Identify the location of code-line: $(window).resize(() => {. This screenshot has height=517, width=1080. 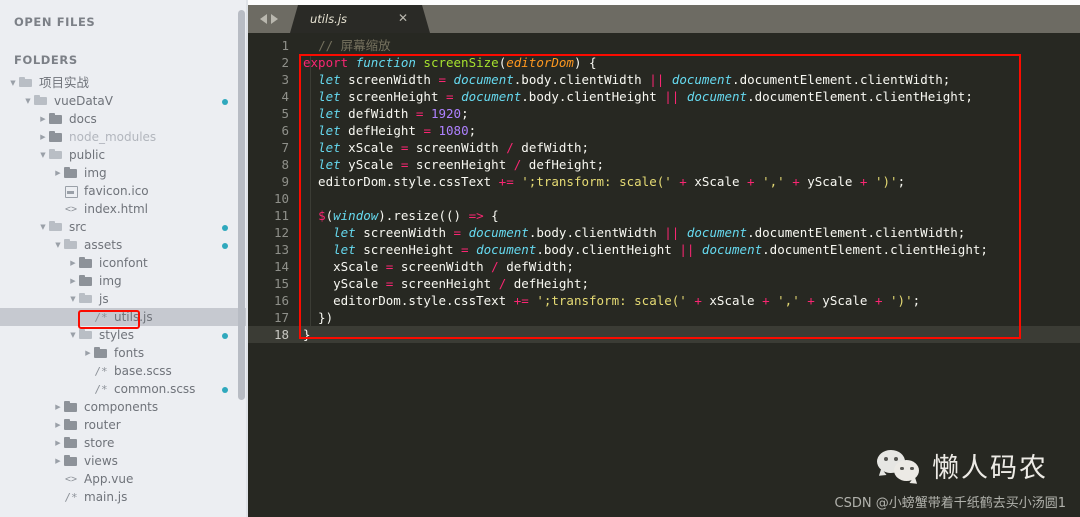
(688, 215).